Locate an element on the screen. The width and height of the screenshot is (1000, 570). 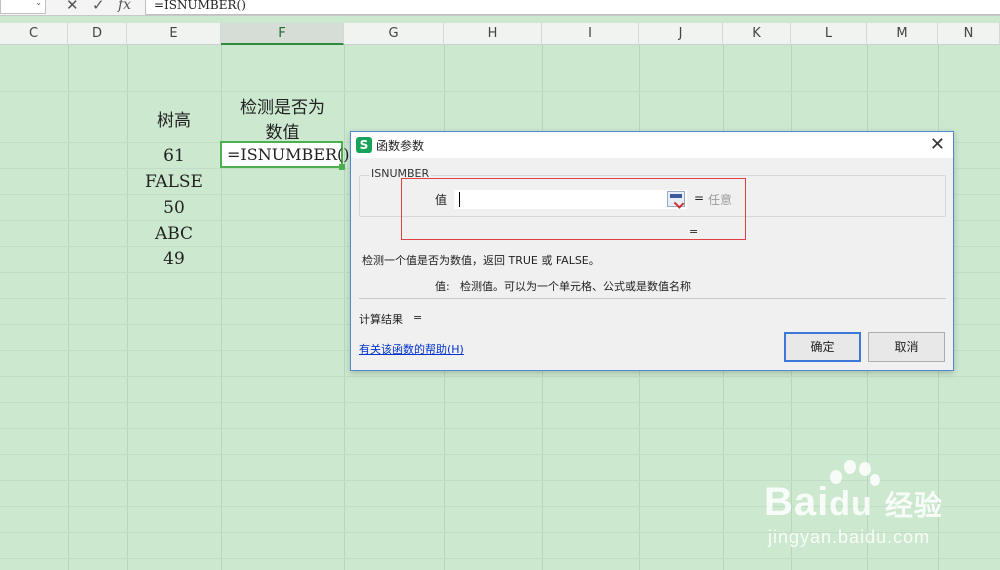
active-cell: =ISNUMBER() is located at coordinates (285, 154).